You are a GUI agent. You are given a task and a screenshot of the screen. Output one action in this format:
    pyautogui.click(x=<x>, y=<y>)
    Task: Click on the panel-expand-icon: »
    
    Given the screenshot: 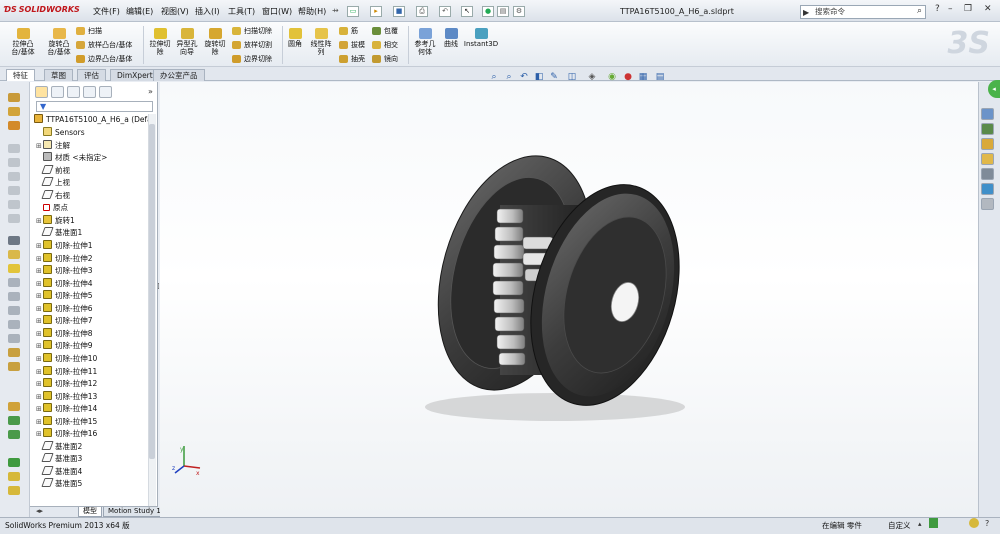 What is the action you would take?
    pyautogui.click(x=150, y=91)
    